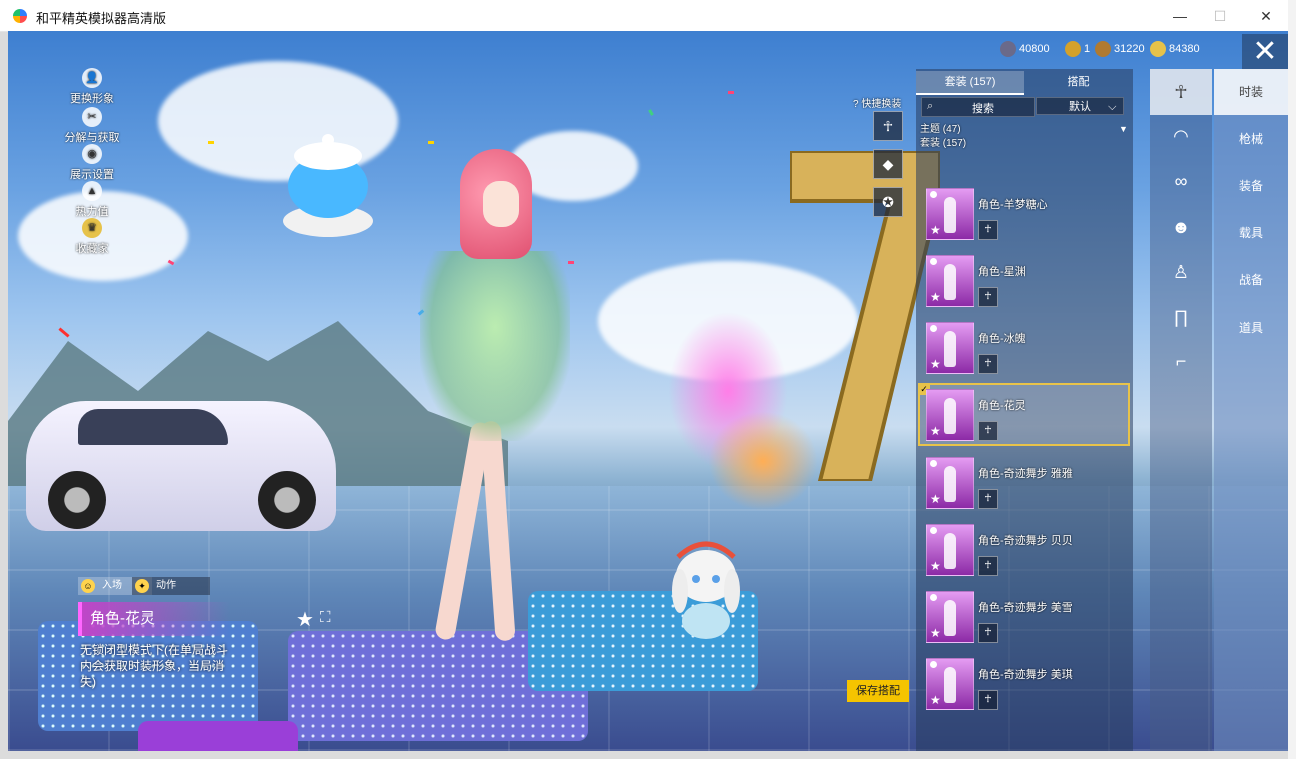  I want to click on currency-coin: 1, so click(1077, 50).